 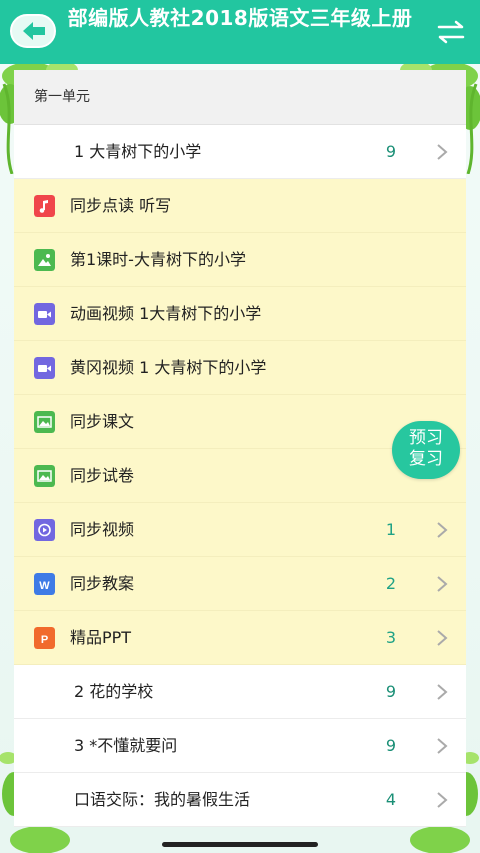 What do you see at coordinates (240, 638) in the screenshot?
I see `resource-row: P 精品PPT 3` at bounding box center [240, 638].